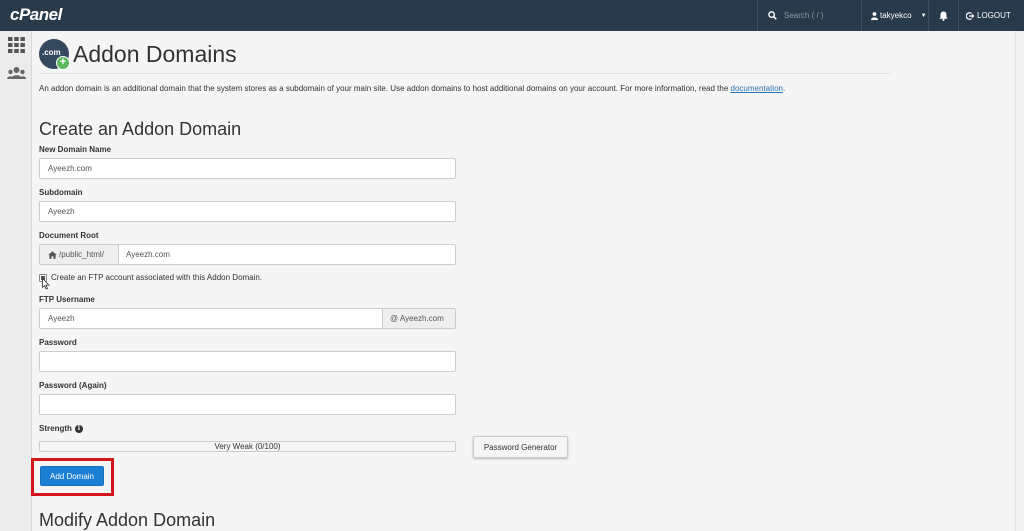  What do you see at coordinates (211, 318) in the screenshot?
I see `ftp-username-input: Ayeezh` at bounding box center [211, 318].